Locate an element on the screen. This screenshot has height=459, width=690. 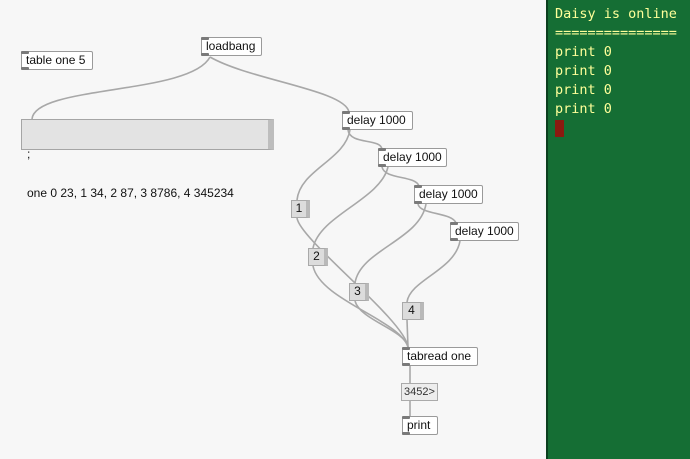
number-box-4: 4 is located at coordinates (413, 311).